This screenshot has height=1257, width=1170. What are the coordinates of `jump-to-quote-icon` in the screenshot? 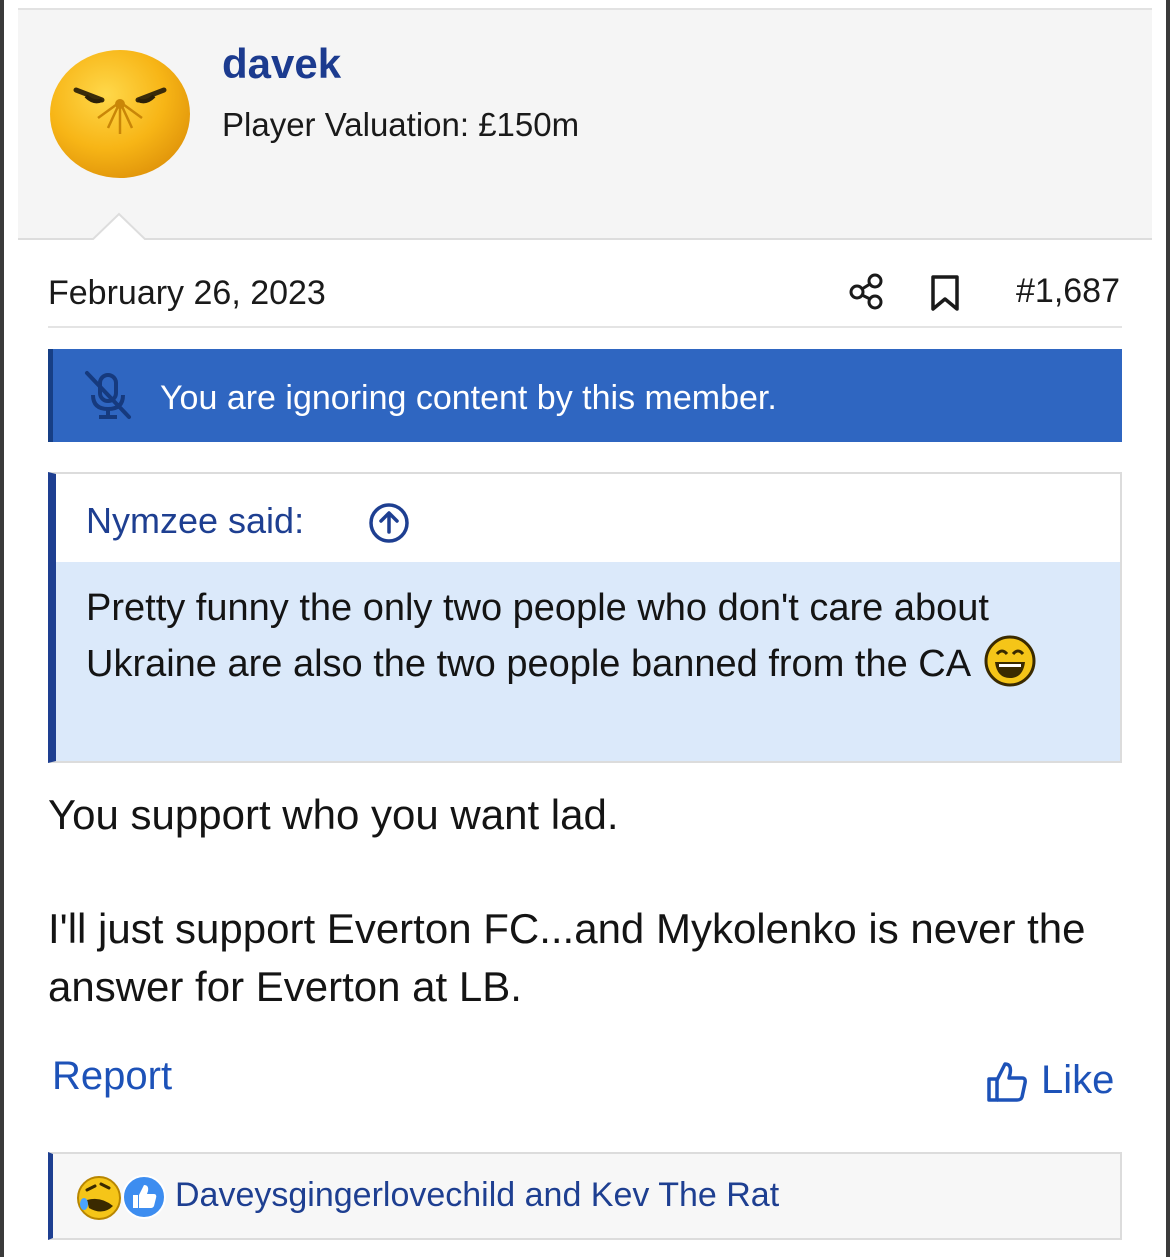 It's located at (389, 523).